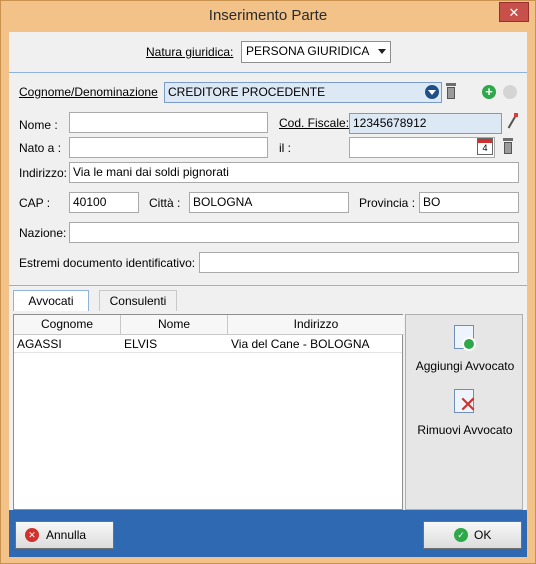  Describe the element at coordinates (316, 325) in the screenshot. I see `column-header-indirizzo: Indirizzo` at that location.